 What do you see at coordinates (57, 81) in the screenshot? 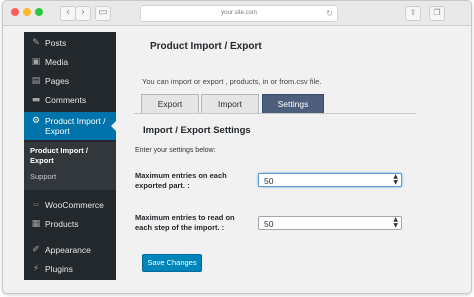
I see `sidebar-item-label: Pages` at bounding box center [57, 81].